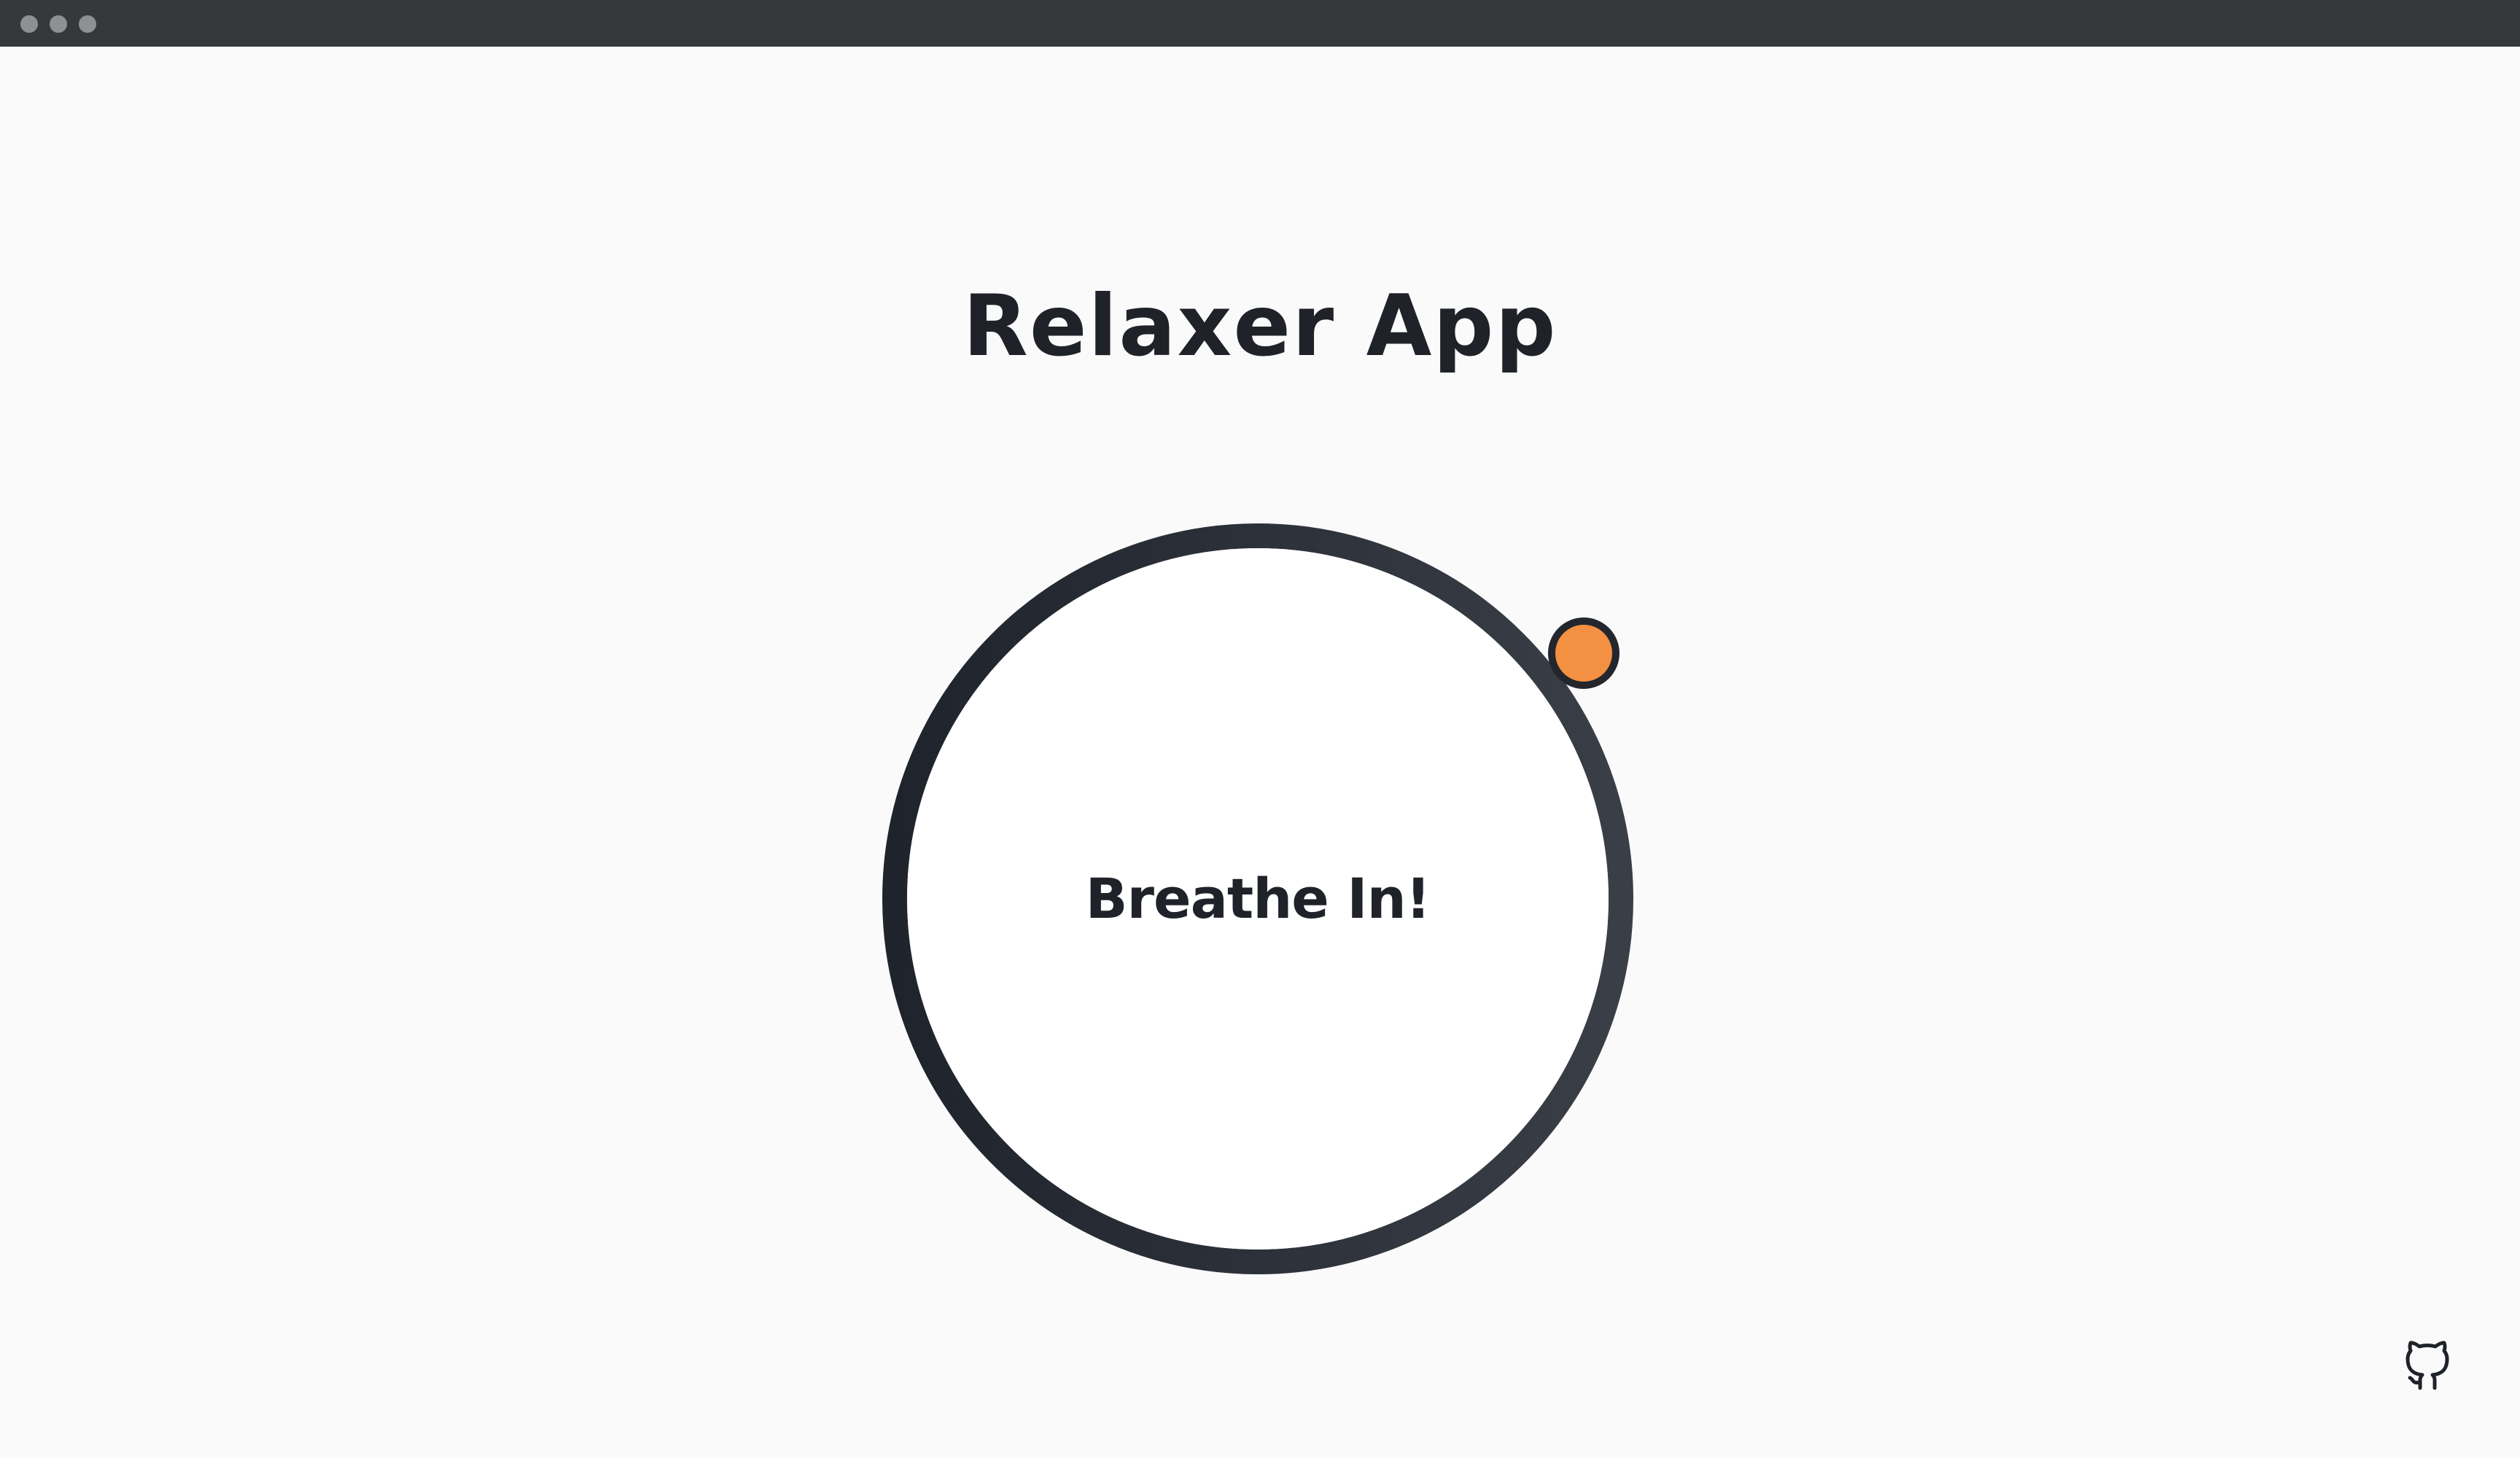 Image resolution: width=2520 pixels, height=1458 pixels. What do you see at coordinates (1583, 653) in the screenshot?
I see `breathing-pointer` at bounding box center [1583, 653].